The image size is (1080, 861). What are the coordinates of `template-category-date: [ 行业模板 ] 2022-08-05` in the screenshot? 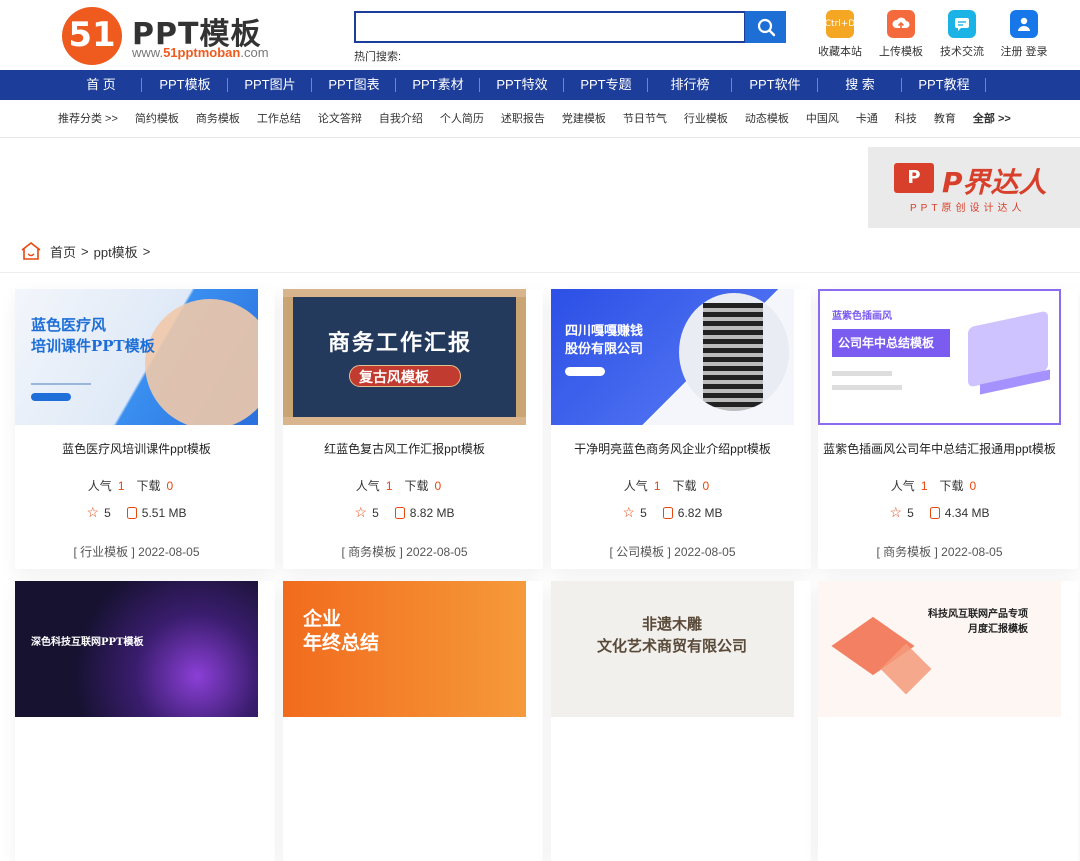 It's located at (136, 552).